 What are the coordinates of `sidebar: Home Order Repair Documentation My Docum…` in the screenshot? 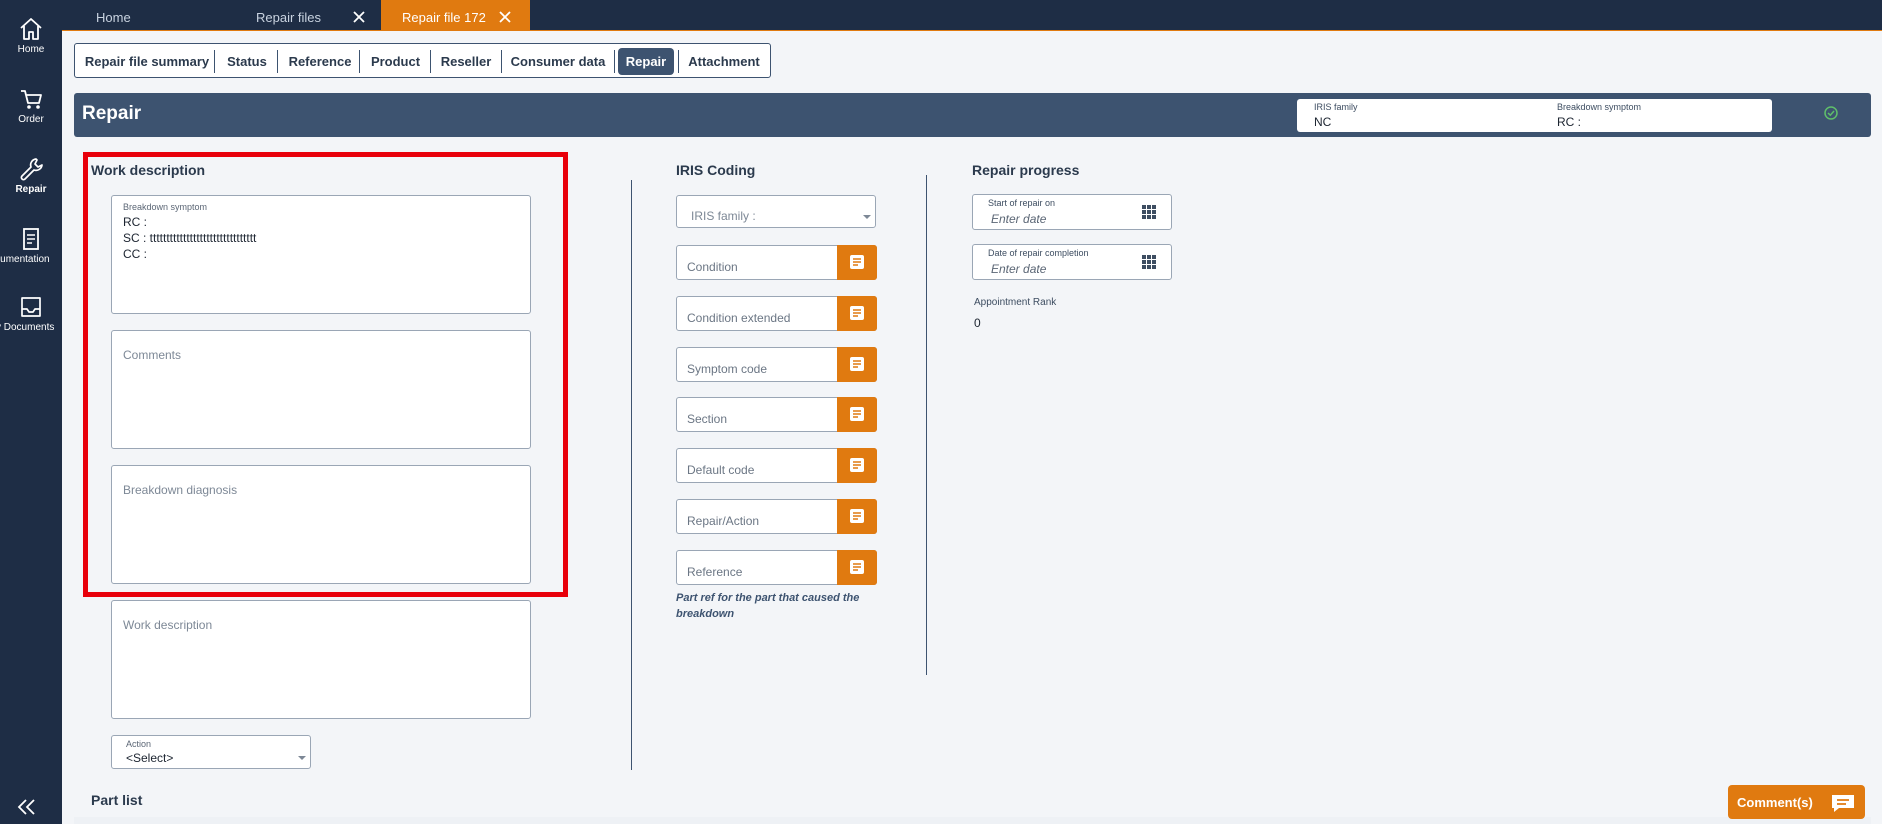 It's located at (31, 412).